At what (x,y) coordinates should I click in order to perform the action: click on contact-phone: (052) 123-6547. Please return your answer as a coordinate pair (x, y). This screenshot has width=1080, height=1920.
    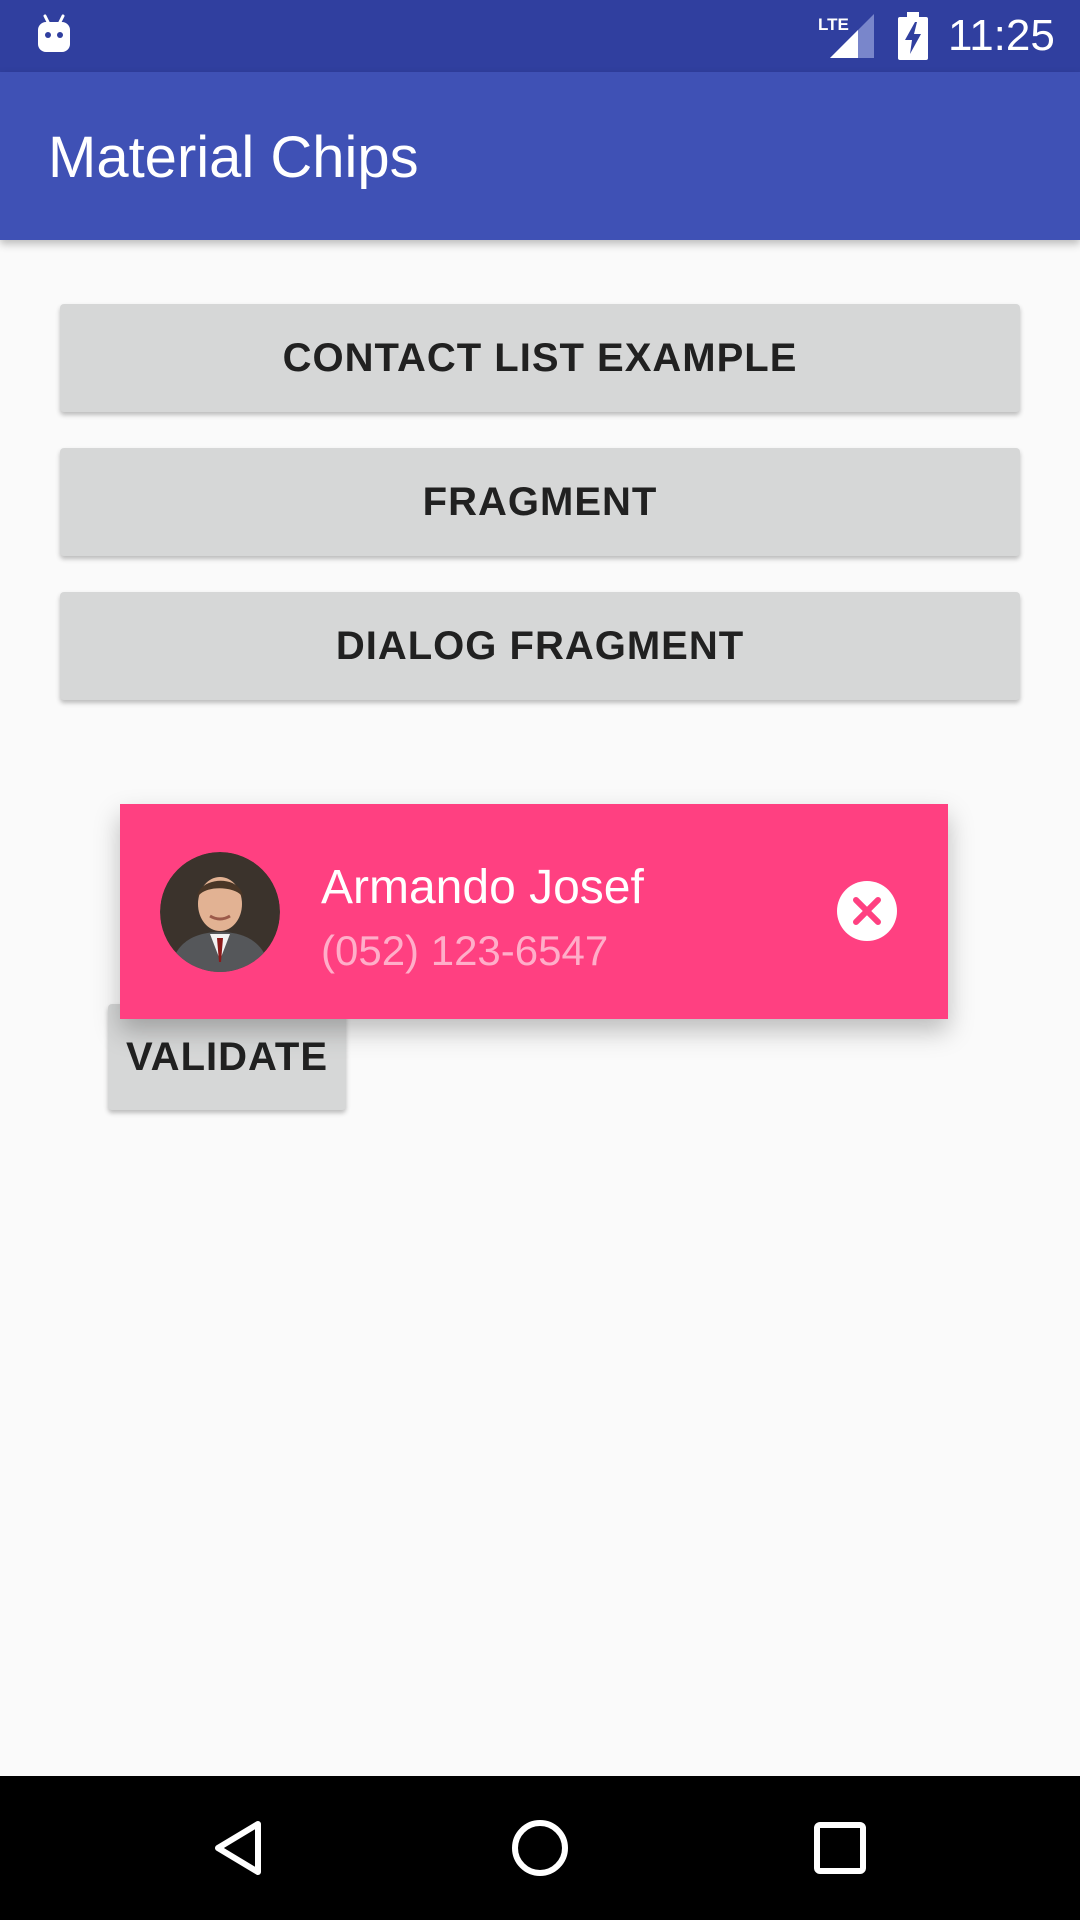
    Looking at the image, I should click on (465, 950).